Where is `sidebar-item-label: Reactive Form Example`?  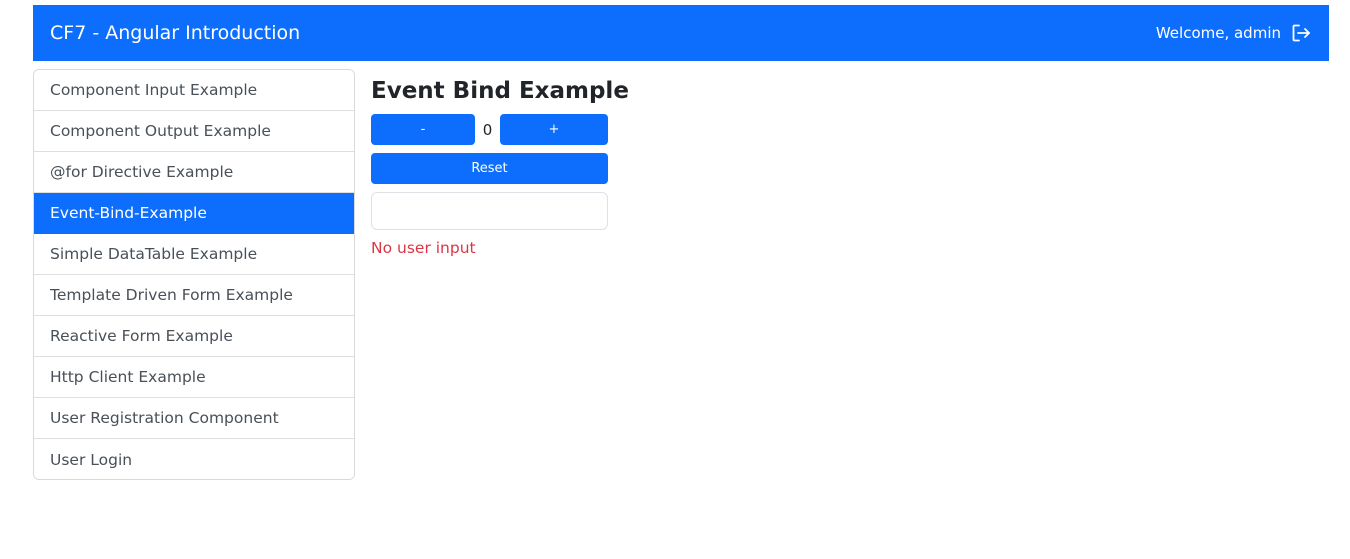 sidebar-item-label: Reactive Form Example is located at coordinates (141, 336).